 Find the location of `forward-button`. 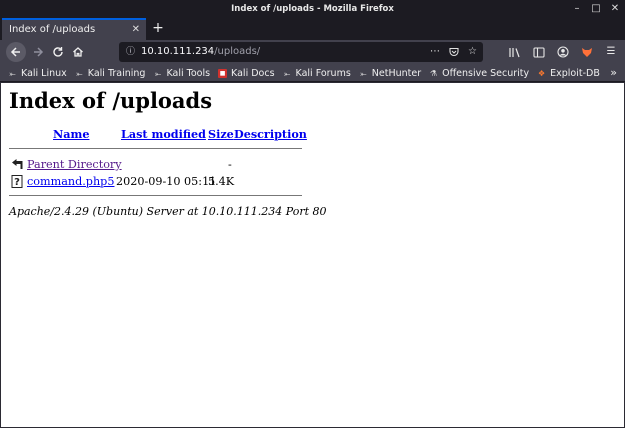

forward-button is located at coordinates (38, 52).